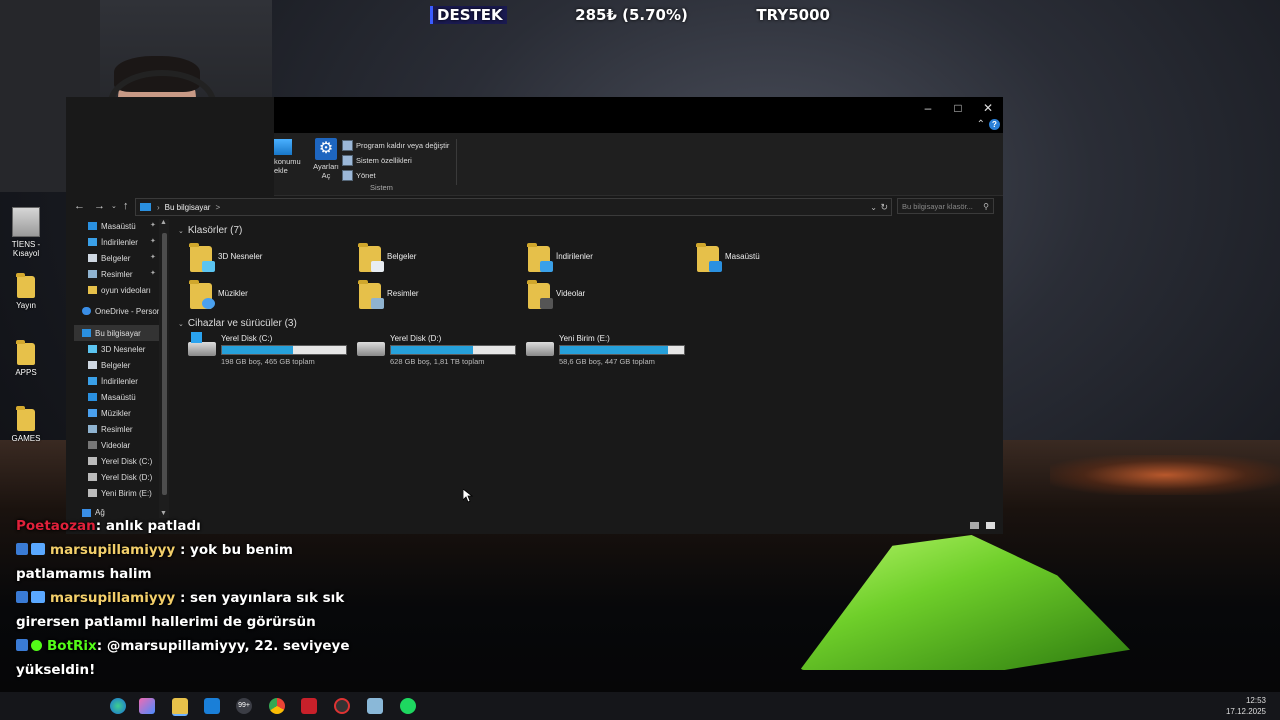 The image size is (1280, 720). I want to click on search-input: Bu bilgisayar klasör... ⚲, so click(945, 206).